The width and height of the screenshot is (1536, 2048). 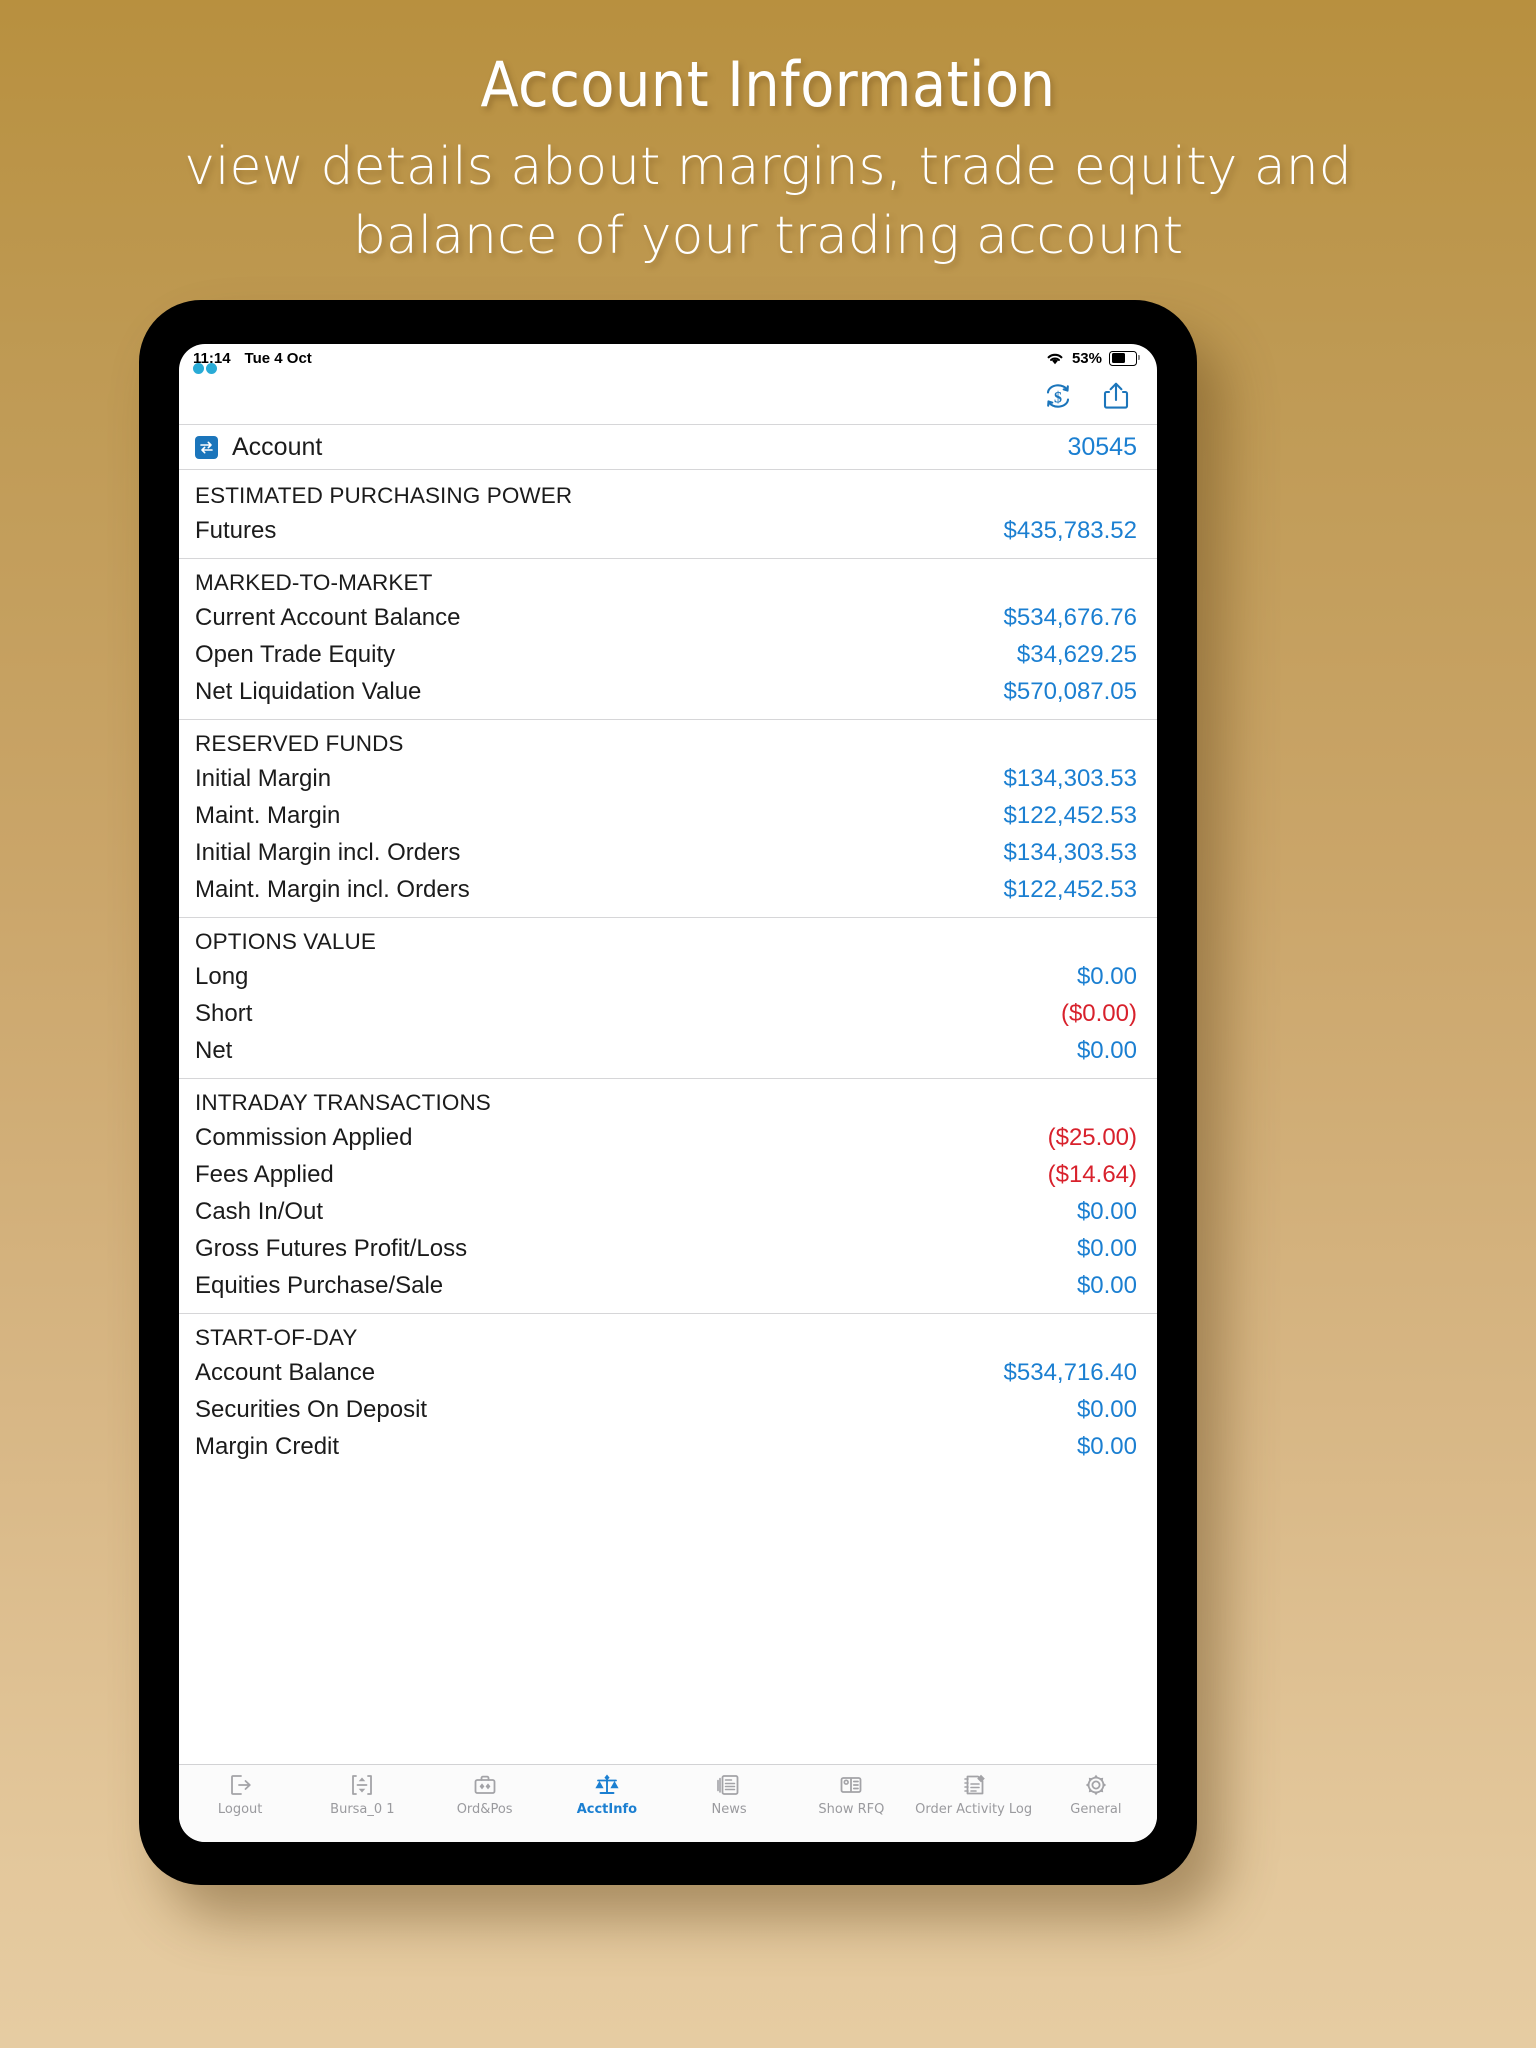 I want to click on detail-row-label: Gross Futures Profit/Loss, so click(x=331, y=1248).